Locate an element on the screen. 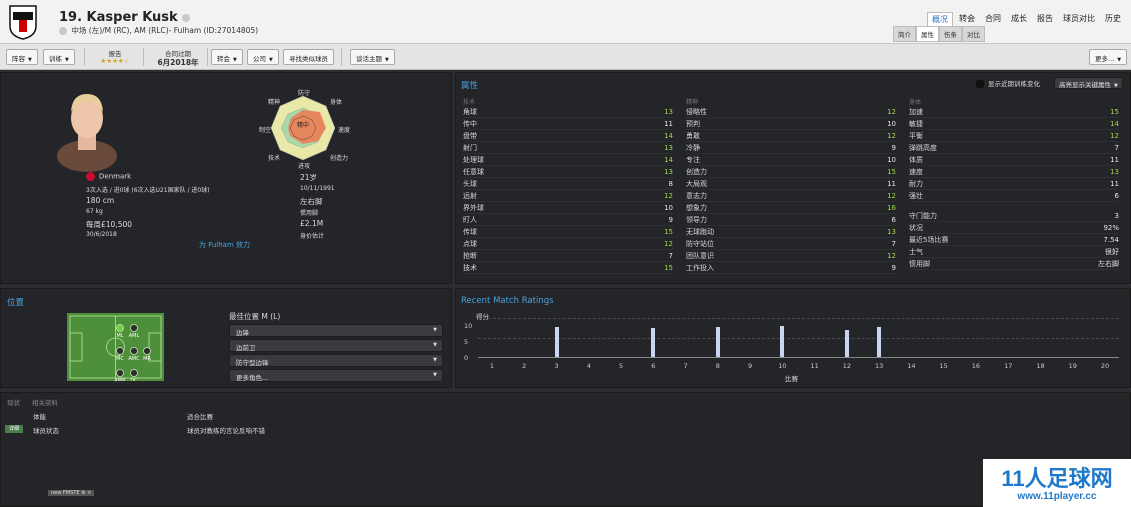  extra-attr-row: 士气 很好 is located at coordinates (1014, 252).